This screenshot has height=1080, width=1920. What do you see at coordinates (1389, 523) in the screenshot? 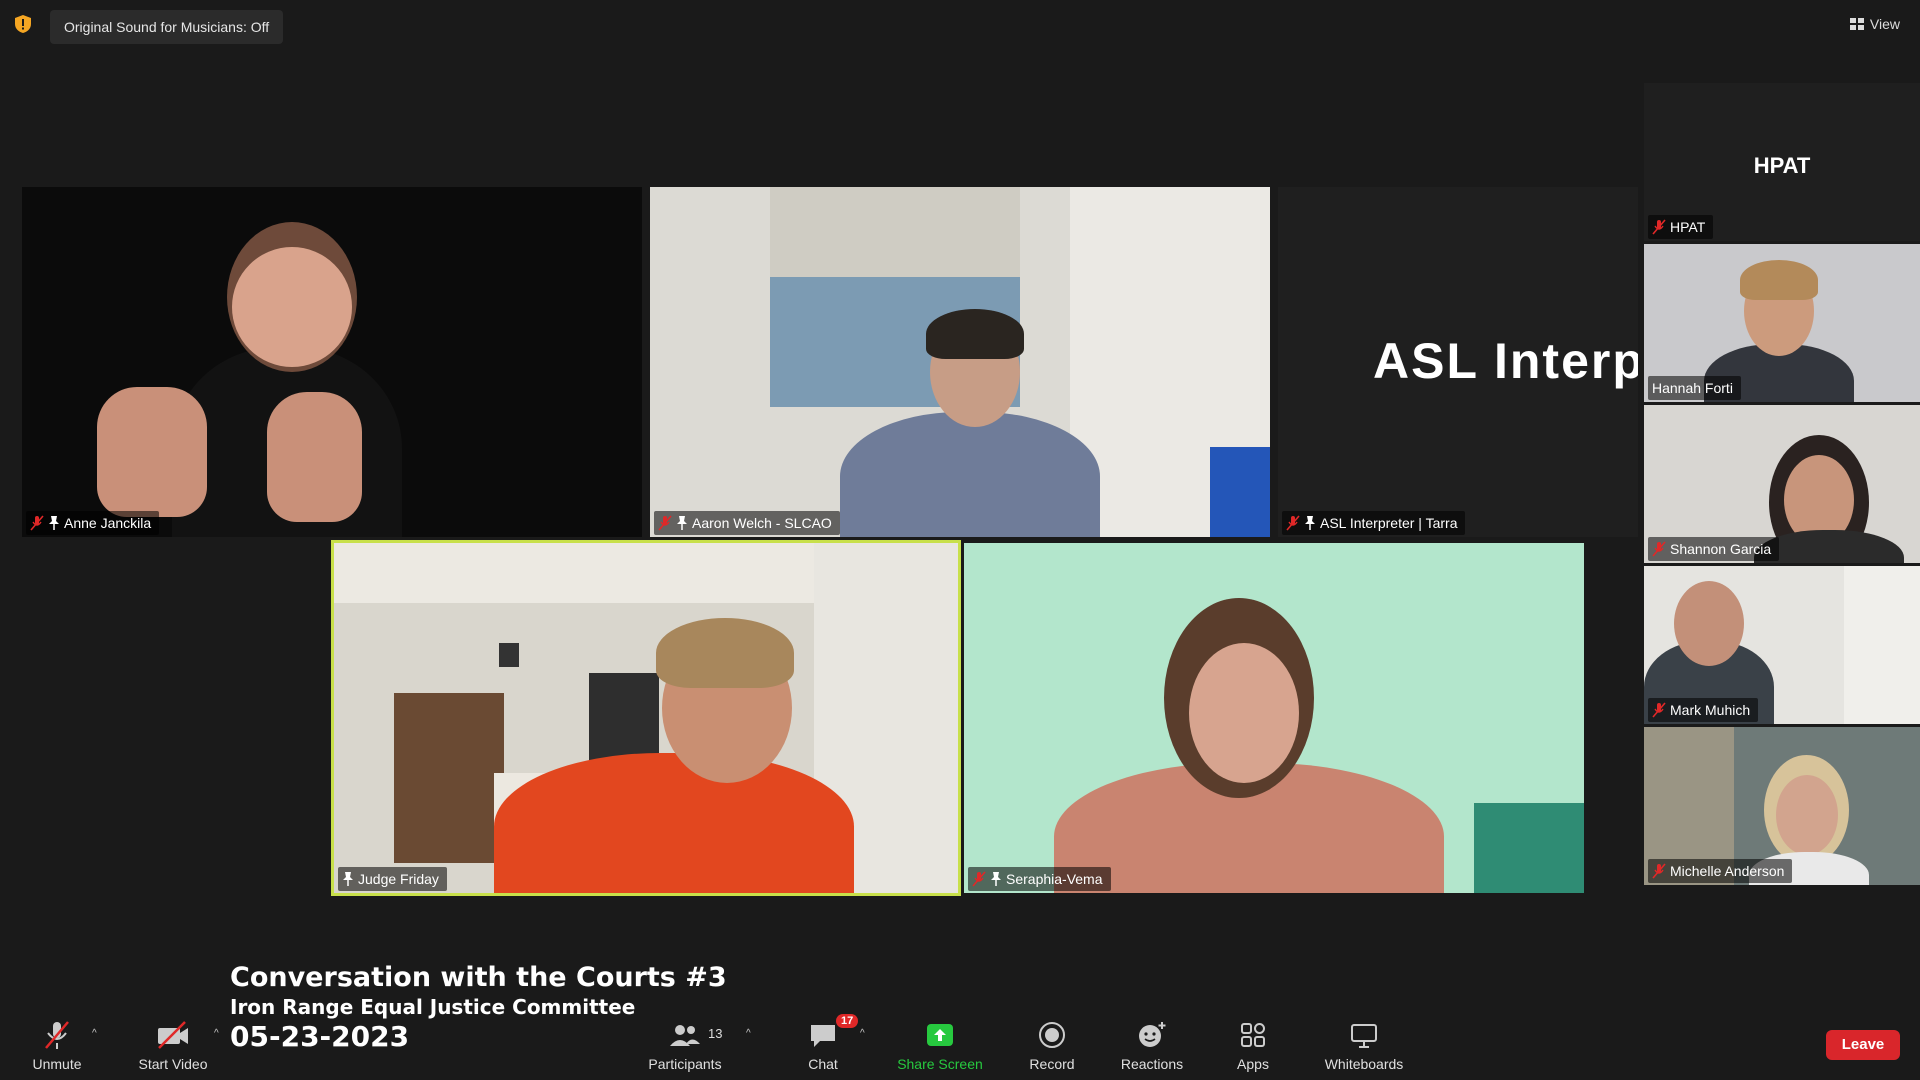
I see `participant-name: ASL Interpreter | Tarra` at bounding box center [1389, 523].